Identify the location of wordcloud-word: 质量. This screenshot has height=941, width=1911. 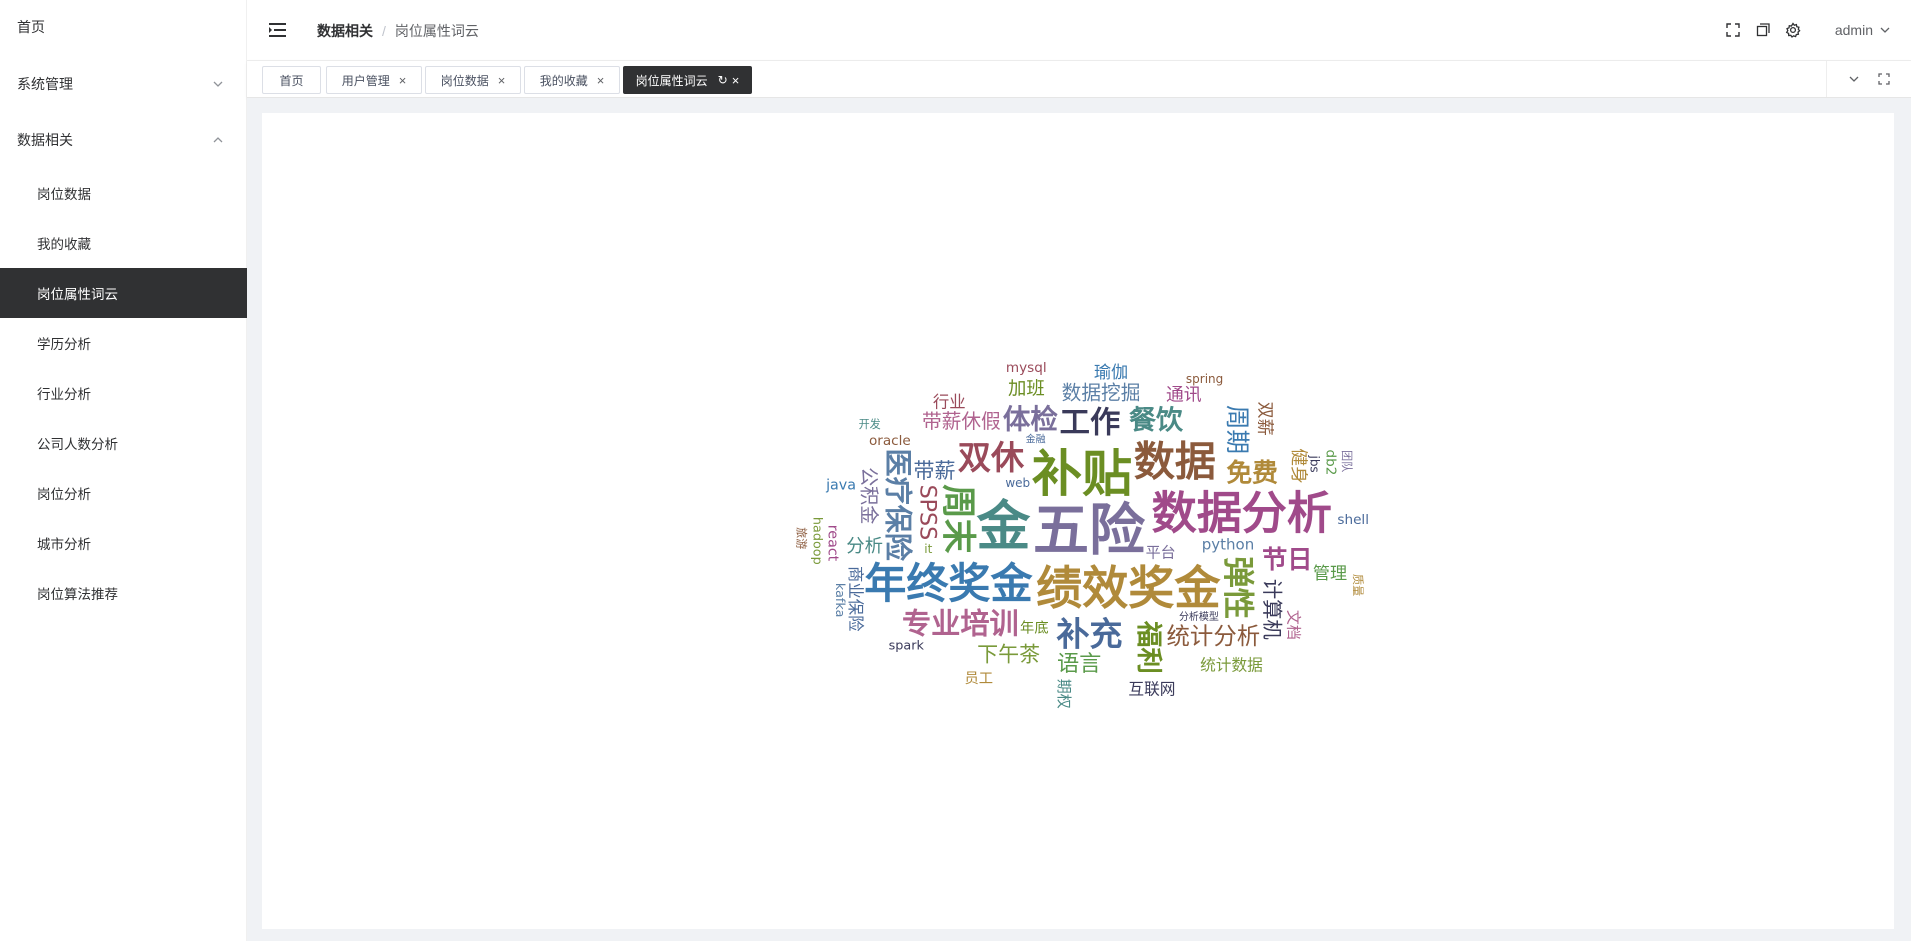
(1357, 585).